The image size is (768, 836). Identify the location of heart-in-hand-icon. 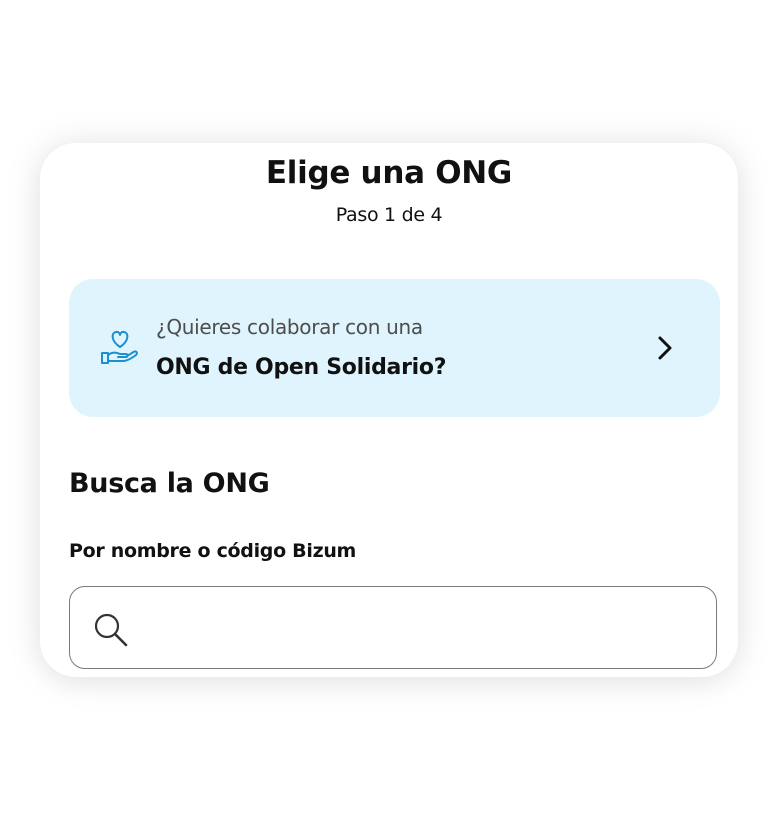
(119, 347).